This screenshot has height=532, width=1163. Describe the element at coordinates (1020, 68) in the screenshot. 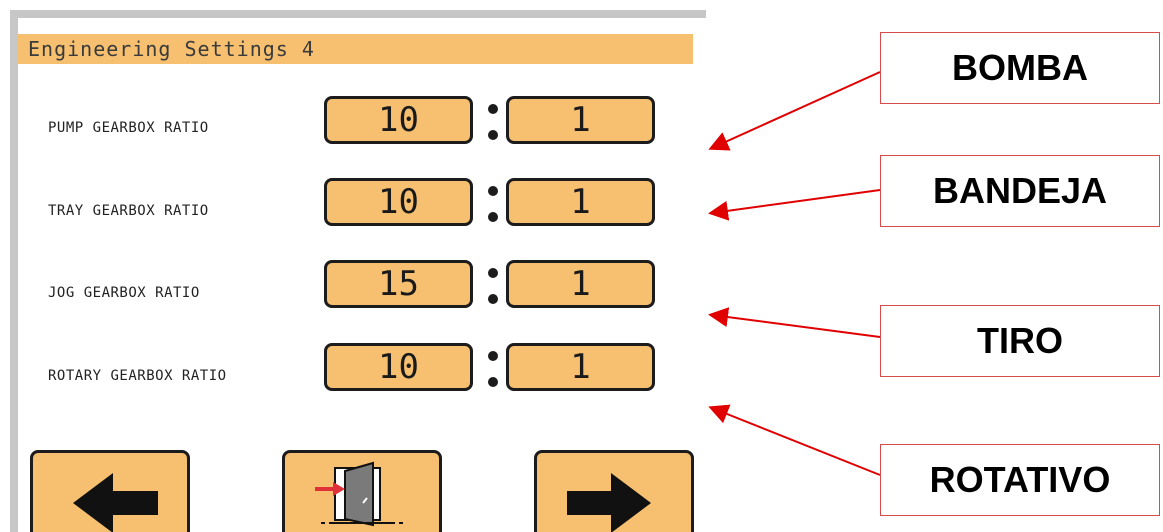

I see `callout-bomba: BOMBA` at that location.